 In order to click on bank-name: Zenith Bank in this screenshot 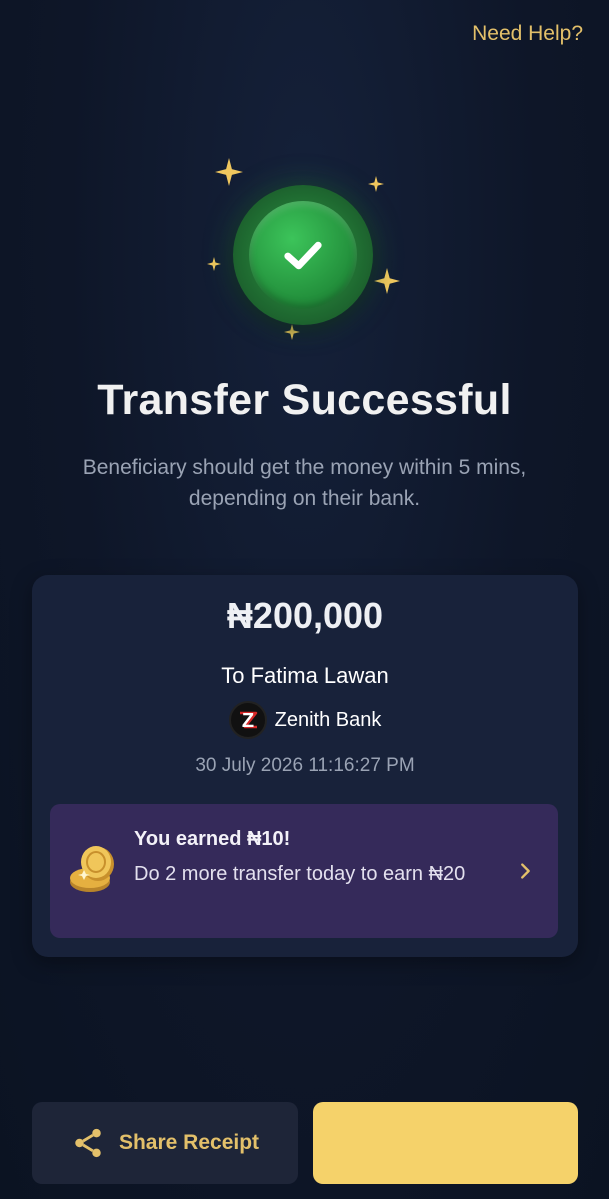, I will do `click(328, 719)`.